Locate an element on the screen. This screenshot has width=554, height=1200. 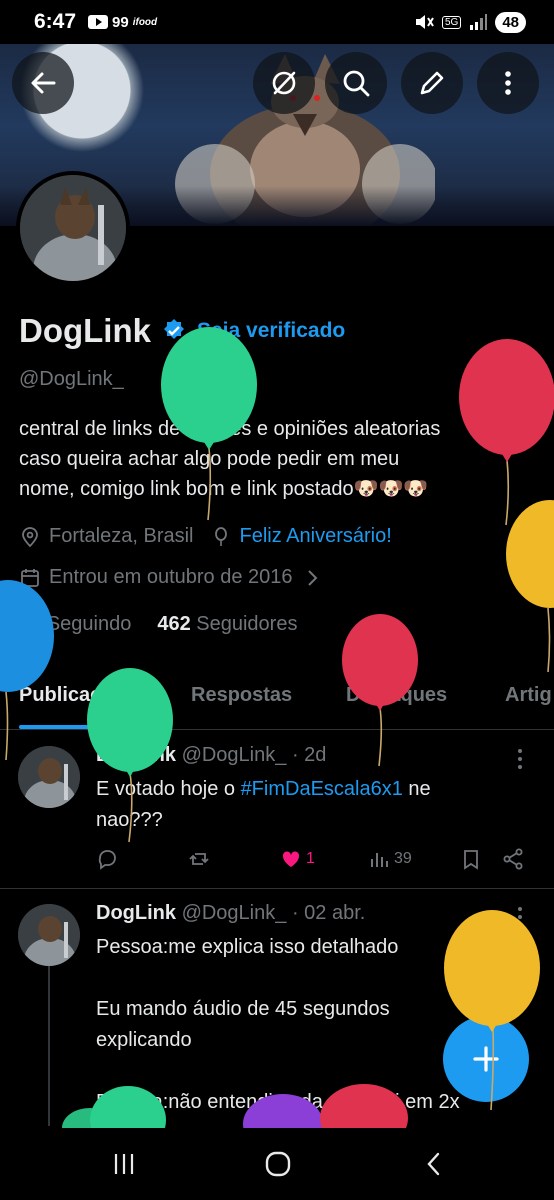
joined-date: Entrou em outubro de 2016 is located at coordinates (171, 577).